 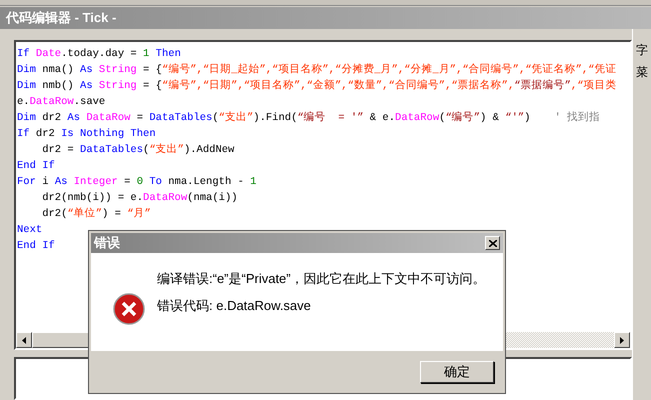 What do you see at coordinates (234, 306) in the screenshot?
I see `error-code: 错误代码: e.DataRow.save` at bounding box center [234, 306].